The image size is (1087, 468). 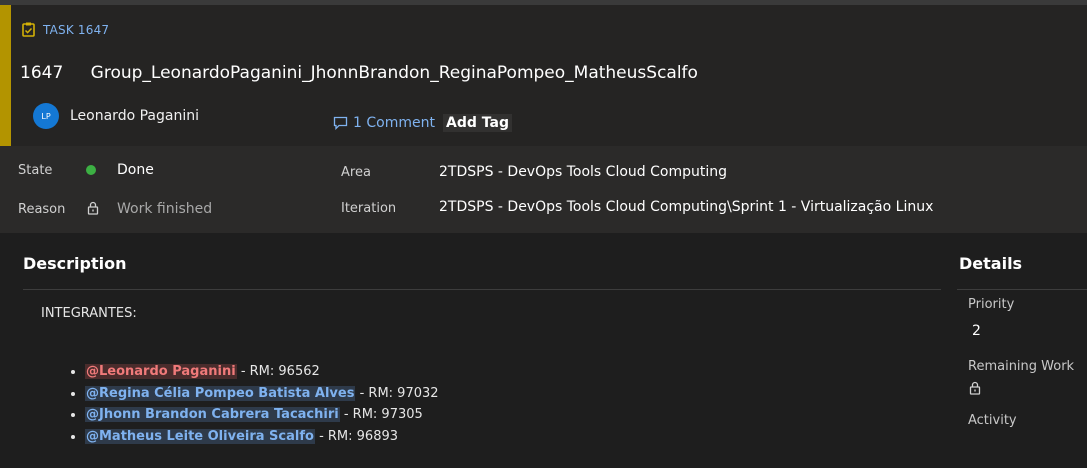 What do you see at coordinates (992, 420) in the screenshot?
I see `activity-label: Activity` at bounding box center [992, 420].